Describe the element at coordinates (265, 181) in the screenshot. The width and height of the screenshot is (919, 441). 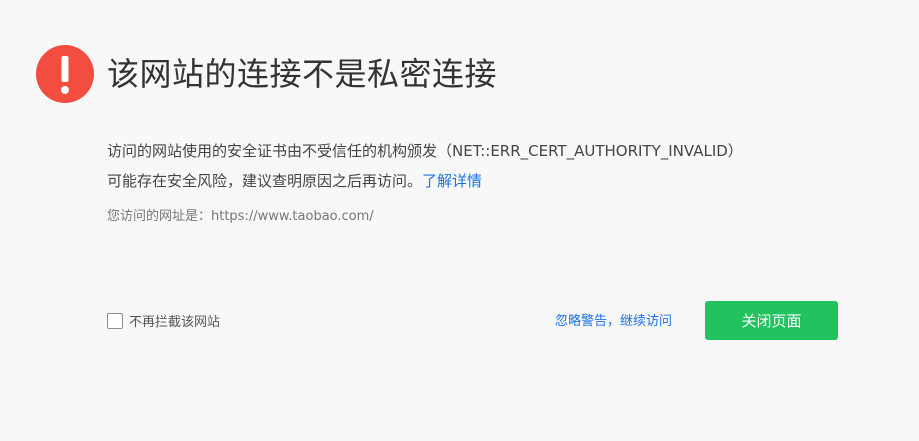
I see `description-line-2-text: 可能存在安全风险，建议查明原因之后再访问。` at that location.